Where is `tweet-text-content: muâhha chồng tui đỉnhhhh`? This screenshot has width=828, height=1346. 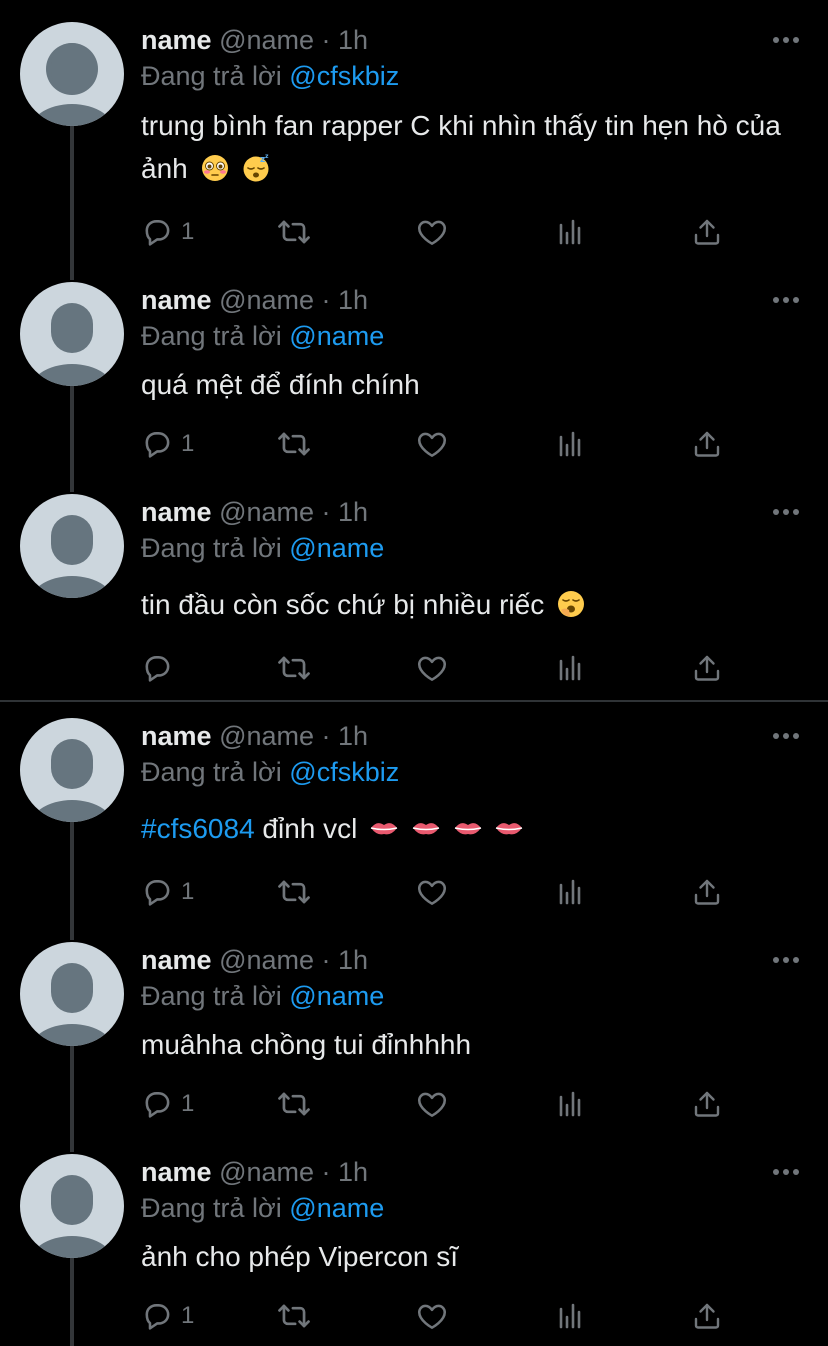
tweet-text-content: muâhha chồng tui đỉnhhhh is located at coordinates (306, 1044).